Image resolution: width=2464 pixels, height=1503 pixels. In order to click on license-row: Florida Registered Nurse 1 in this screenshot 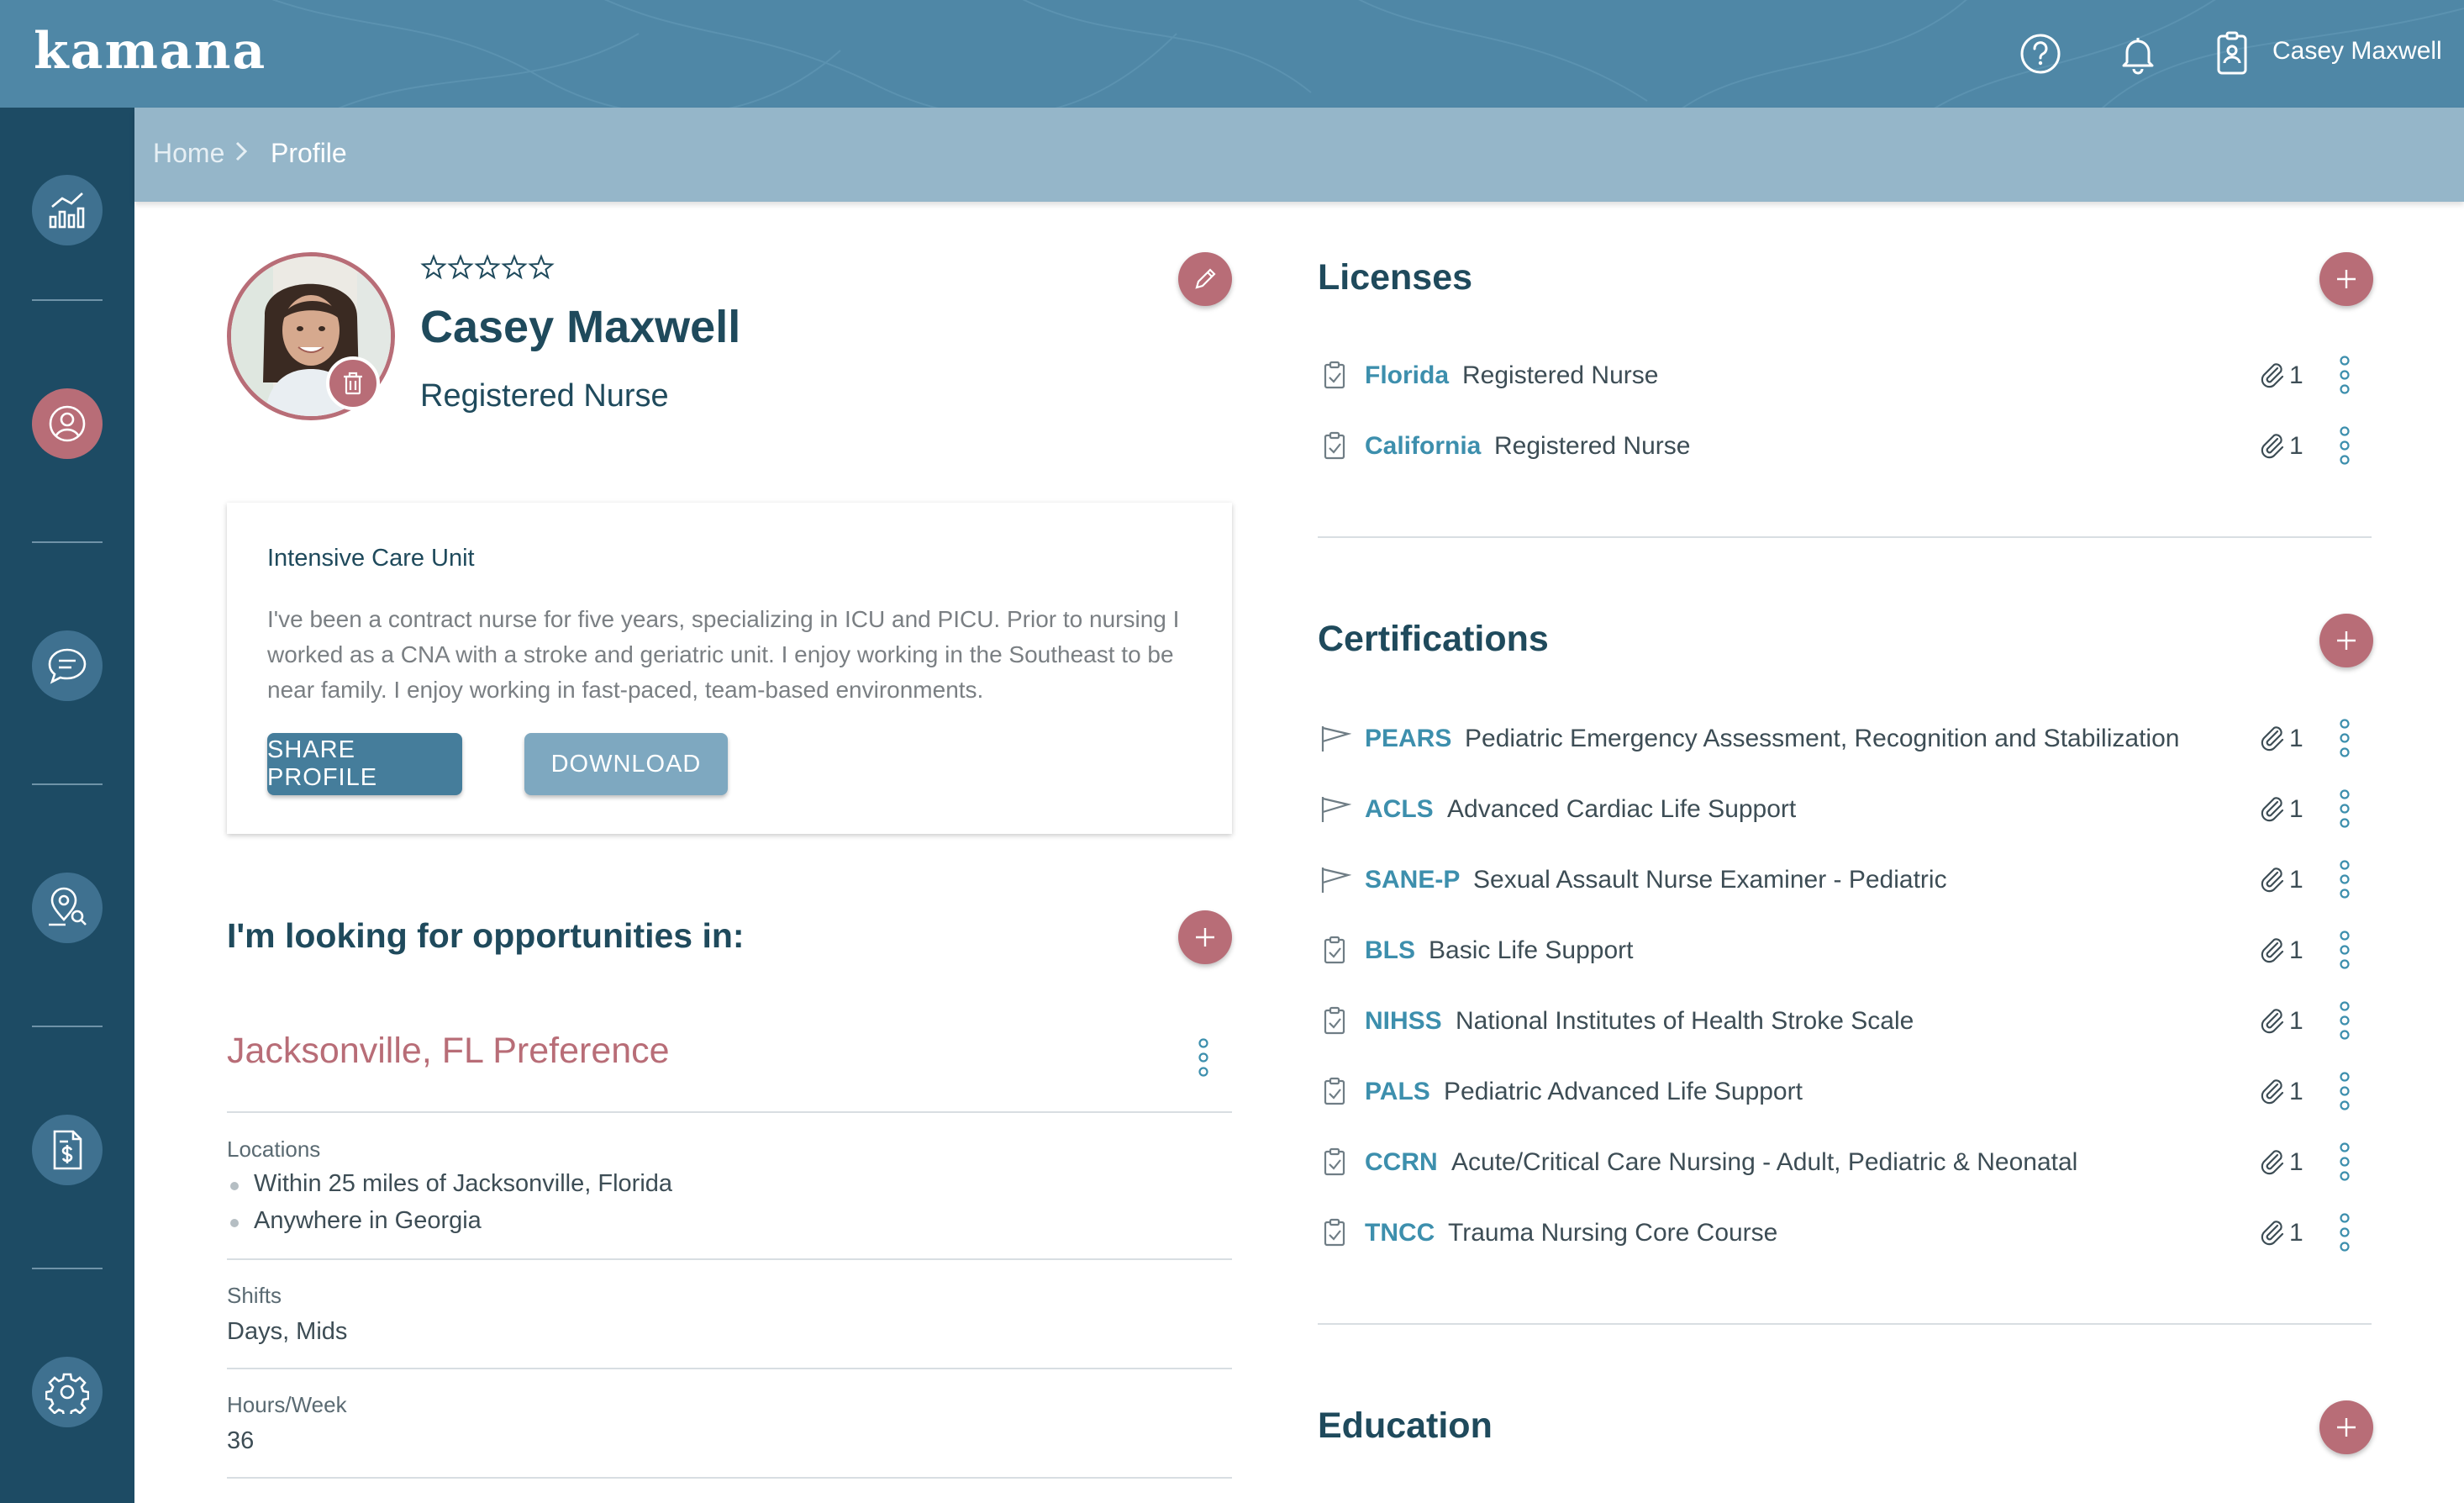, I will do `click(1845, 375)`.